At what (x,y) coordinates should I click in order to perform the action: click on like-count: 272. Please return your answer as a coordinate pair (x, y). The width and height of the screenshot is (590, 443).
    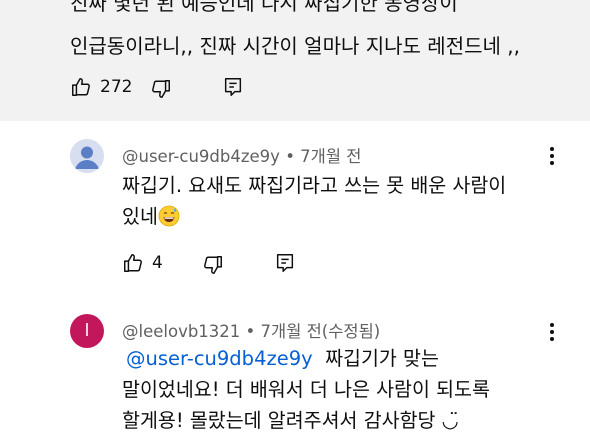
    Looking at the image, I should click on (116, 87).